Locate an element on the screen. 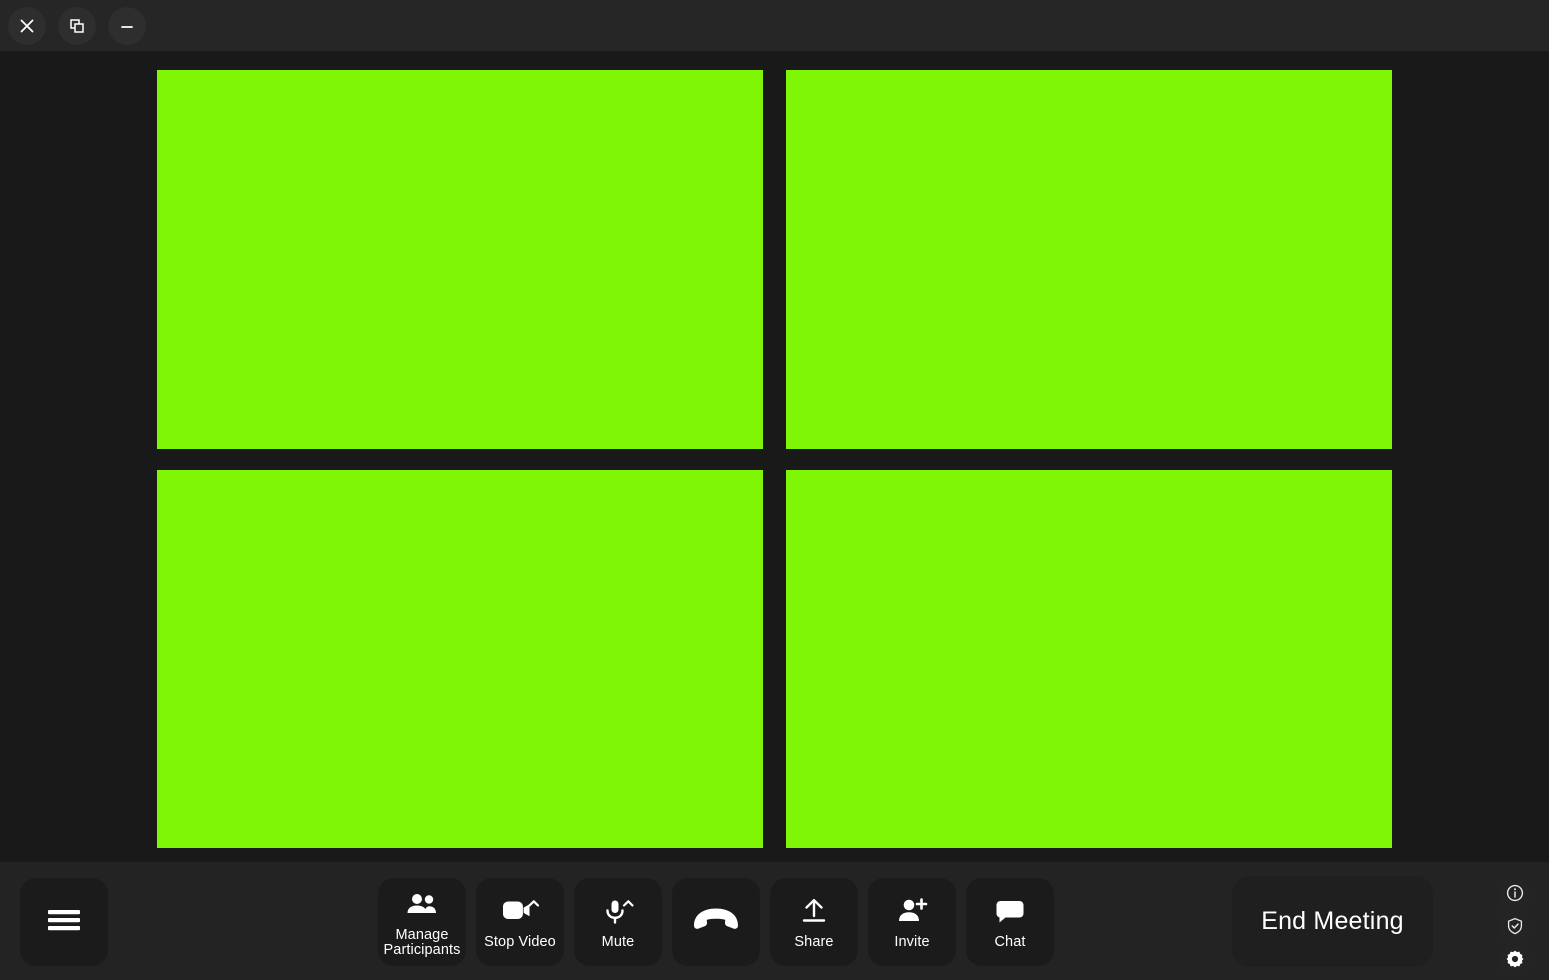 The width and height of the screenshot is (1549, 980). hamburger-menu-icon is located at coordinates (64, 922).